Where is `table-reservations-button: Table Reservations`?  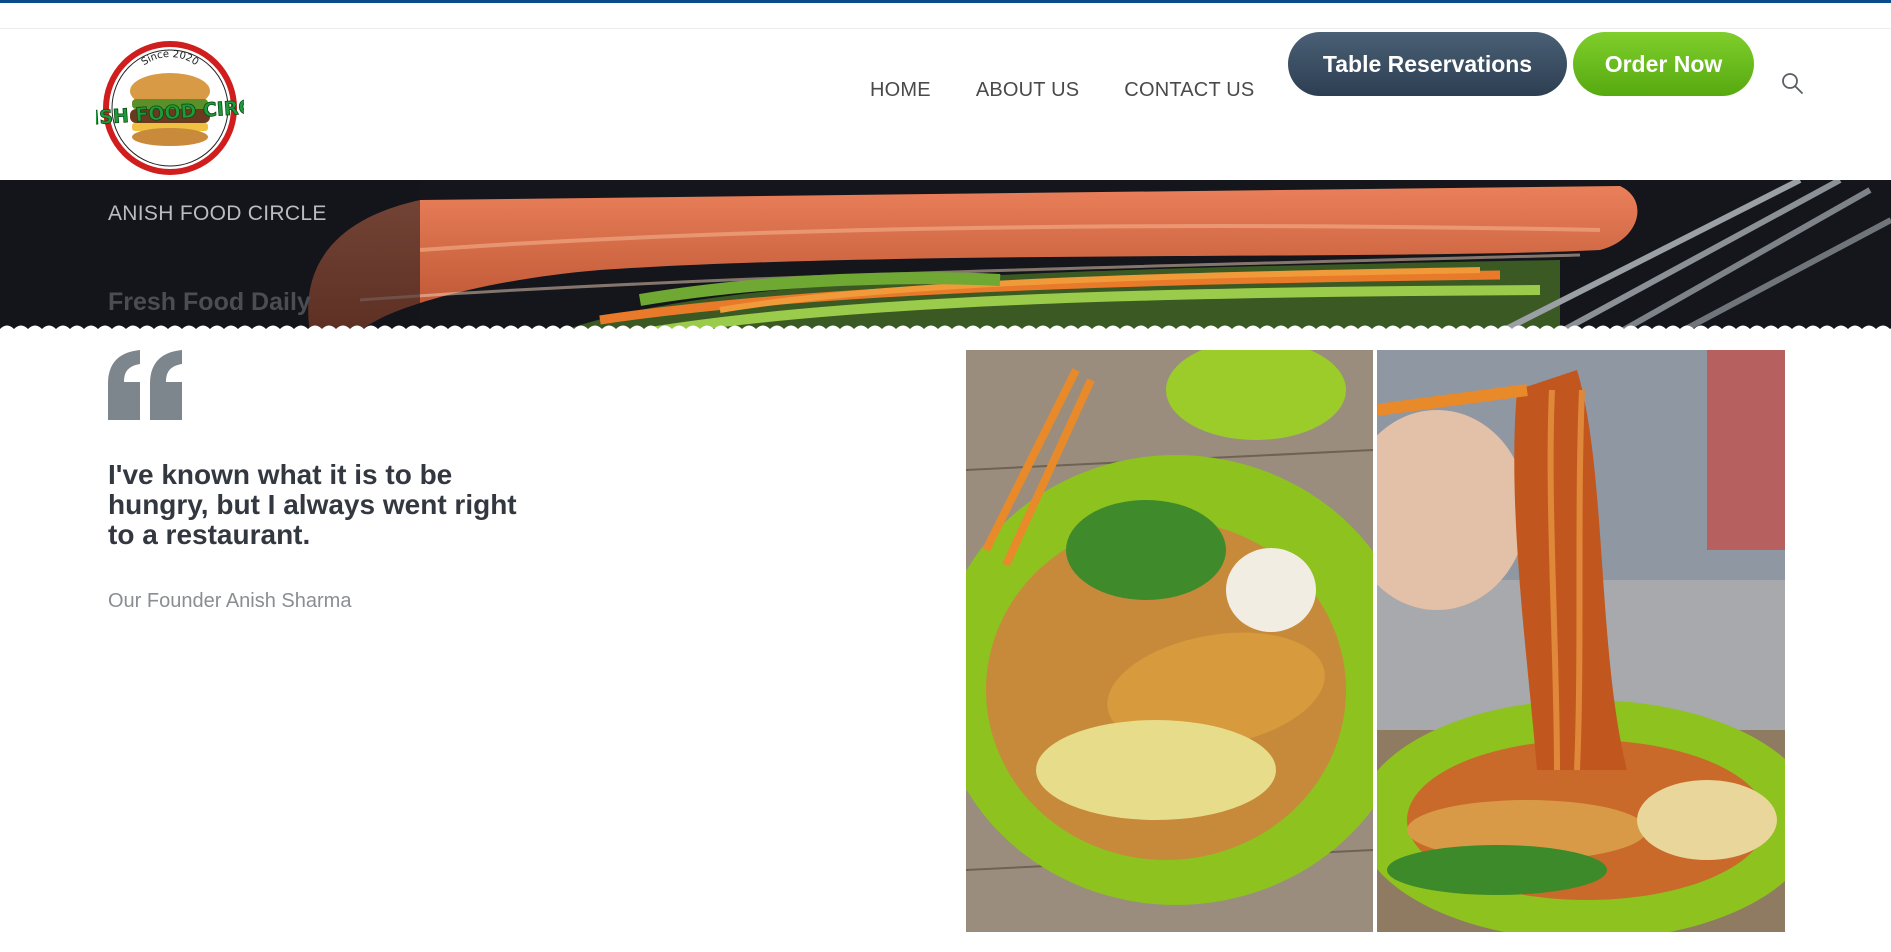 table-reservations-button: Table Reservations is located at coordinates (1427, 64).